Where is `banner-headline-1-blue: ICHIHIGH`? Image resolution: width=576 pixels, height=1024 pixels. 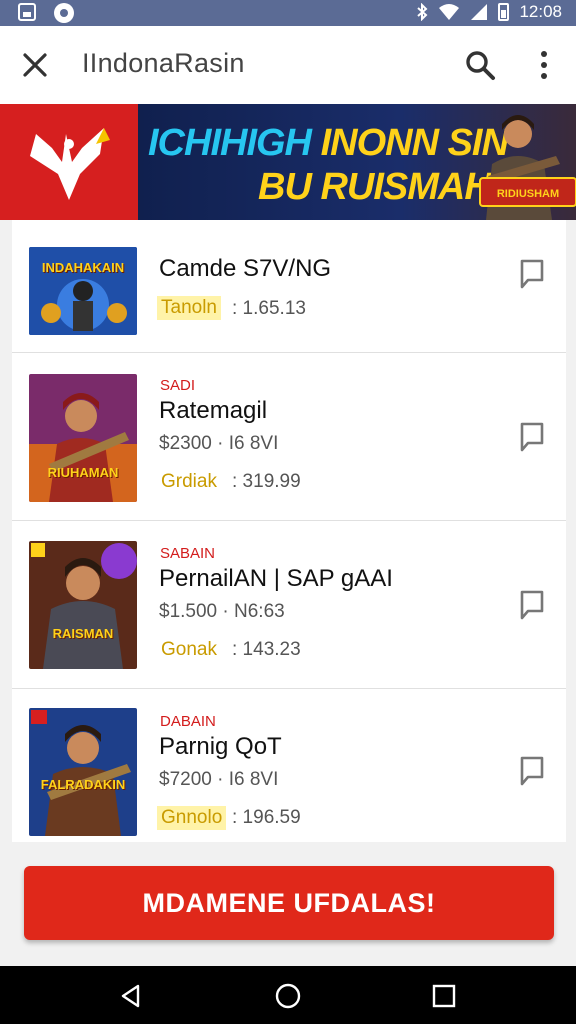
banner-headline-1-blue: ICHIHIGH is located at coordinates (230, 143).